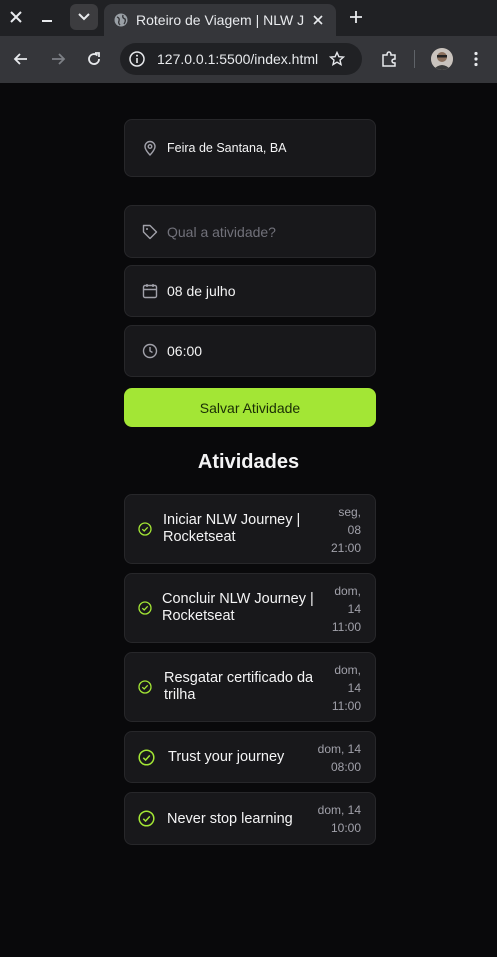  What do you see at coordinates (337, 59) in the screenshot?
I see `star-icon` at bounding box center [337, 59].